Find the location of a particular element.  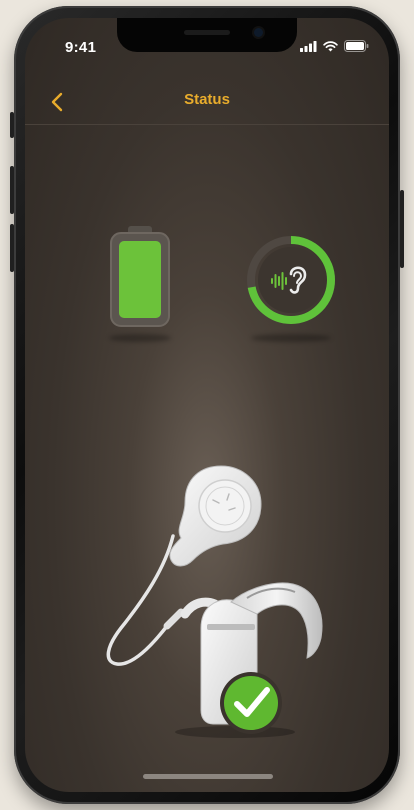

notch is located at coordinates (207, 35).